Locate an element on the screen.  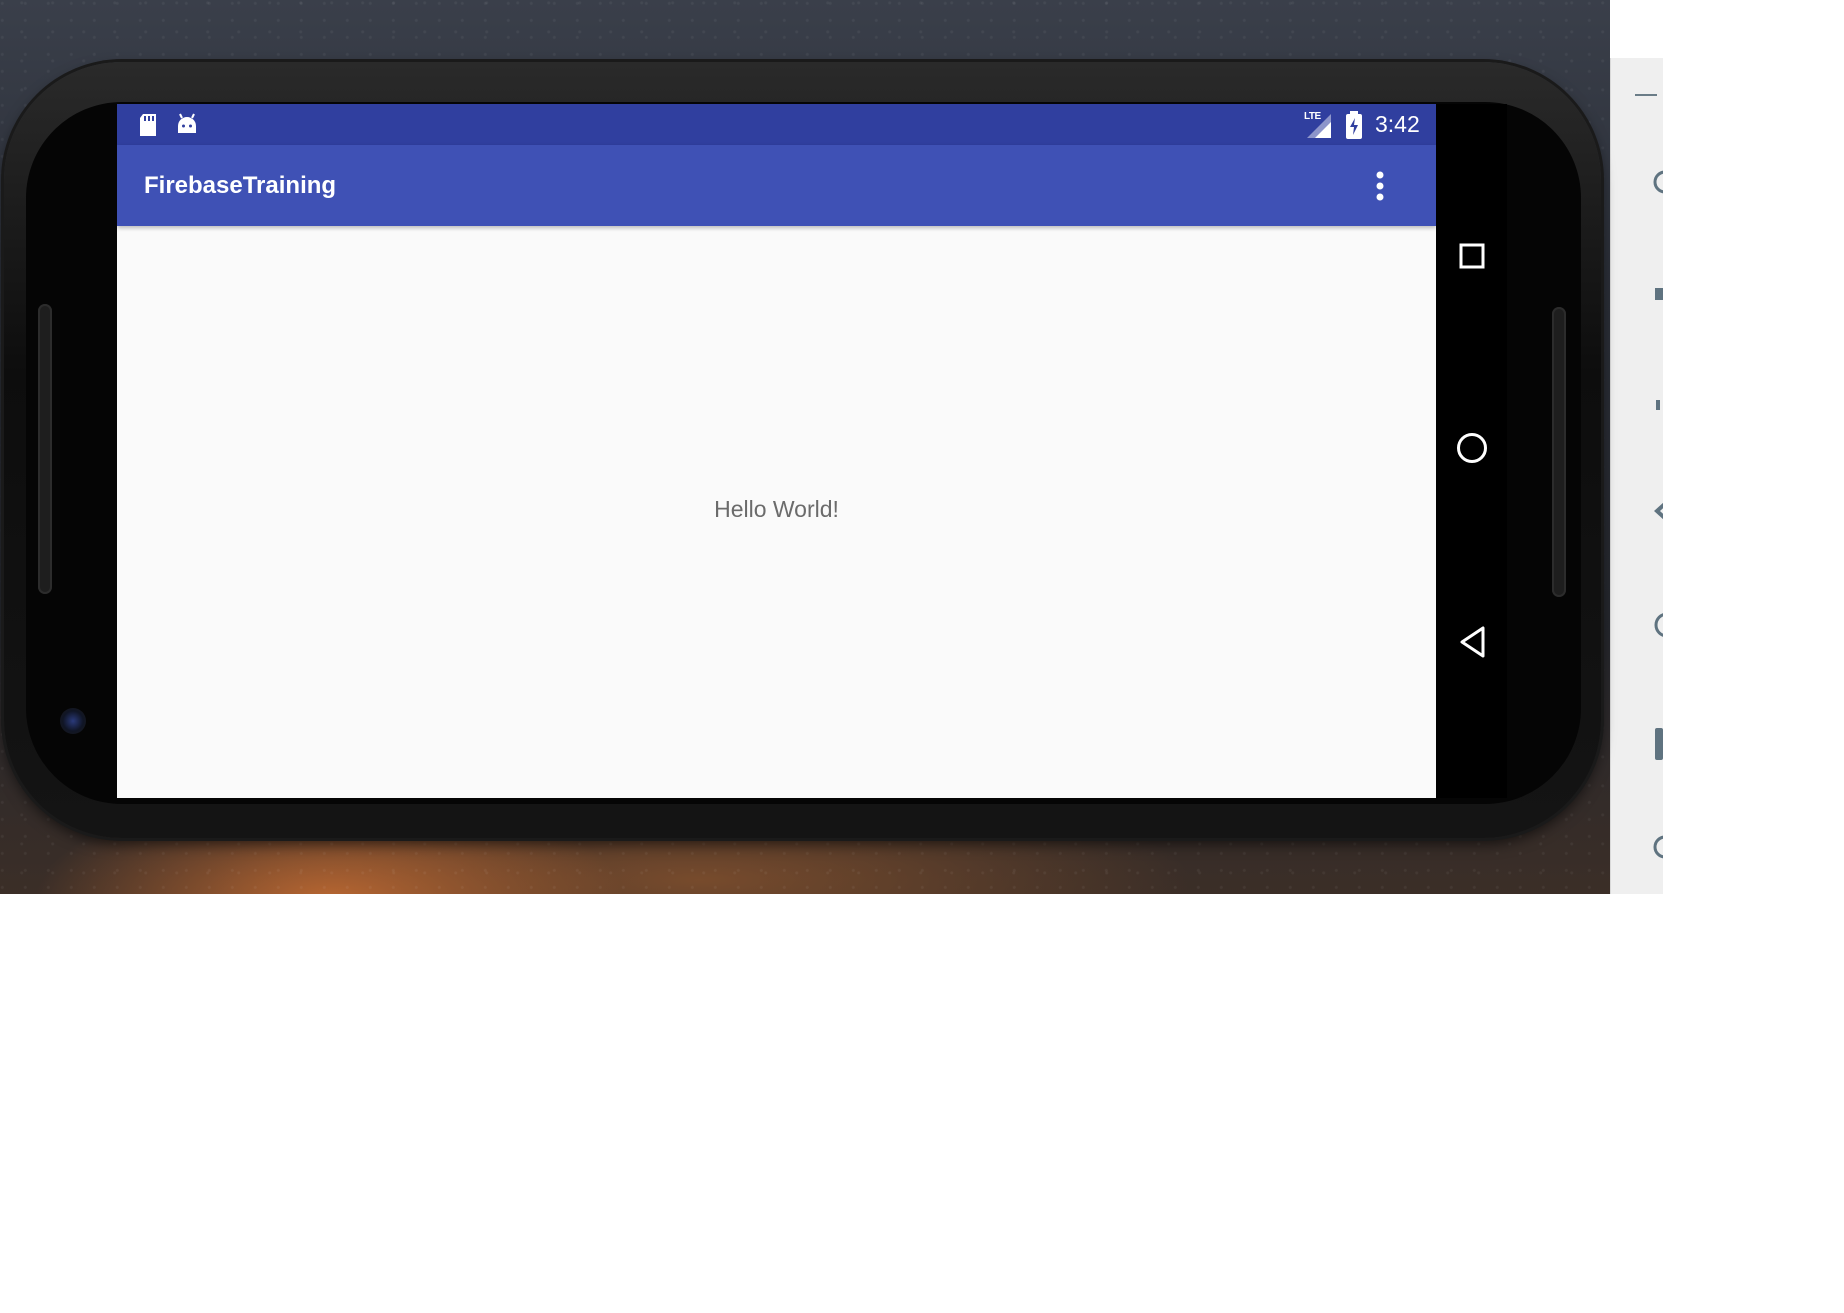
android-icon is located at coordinates (187, 123).